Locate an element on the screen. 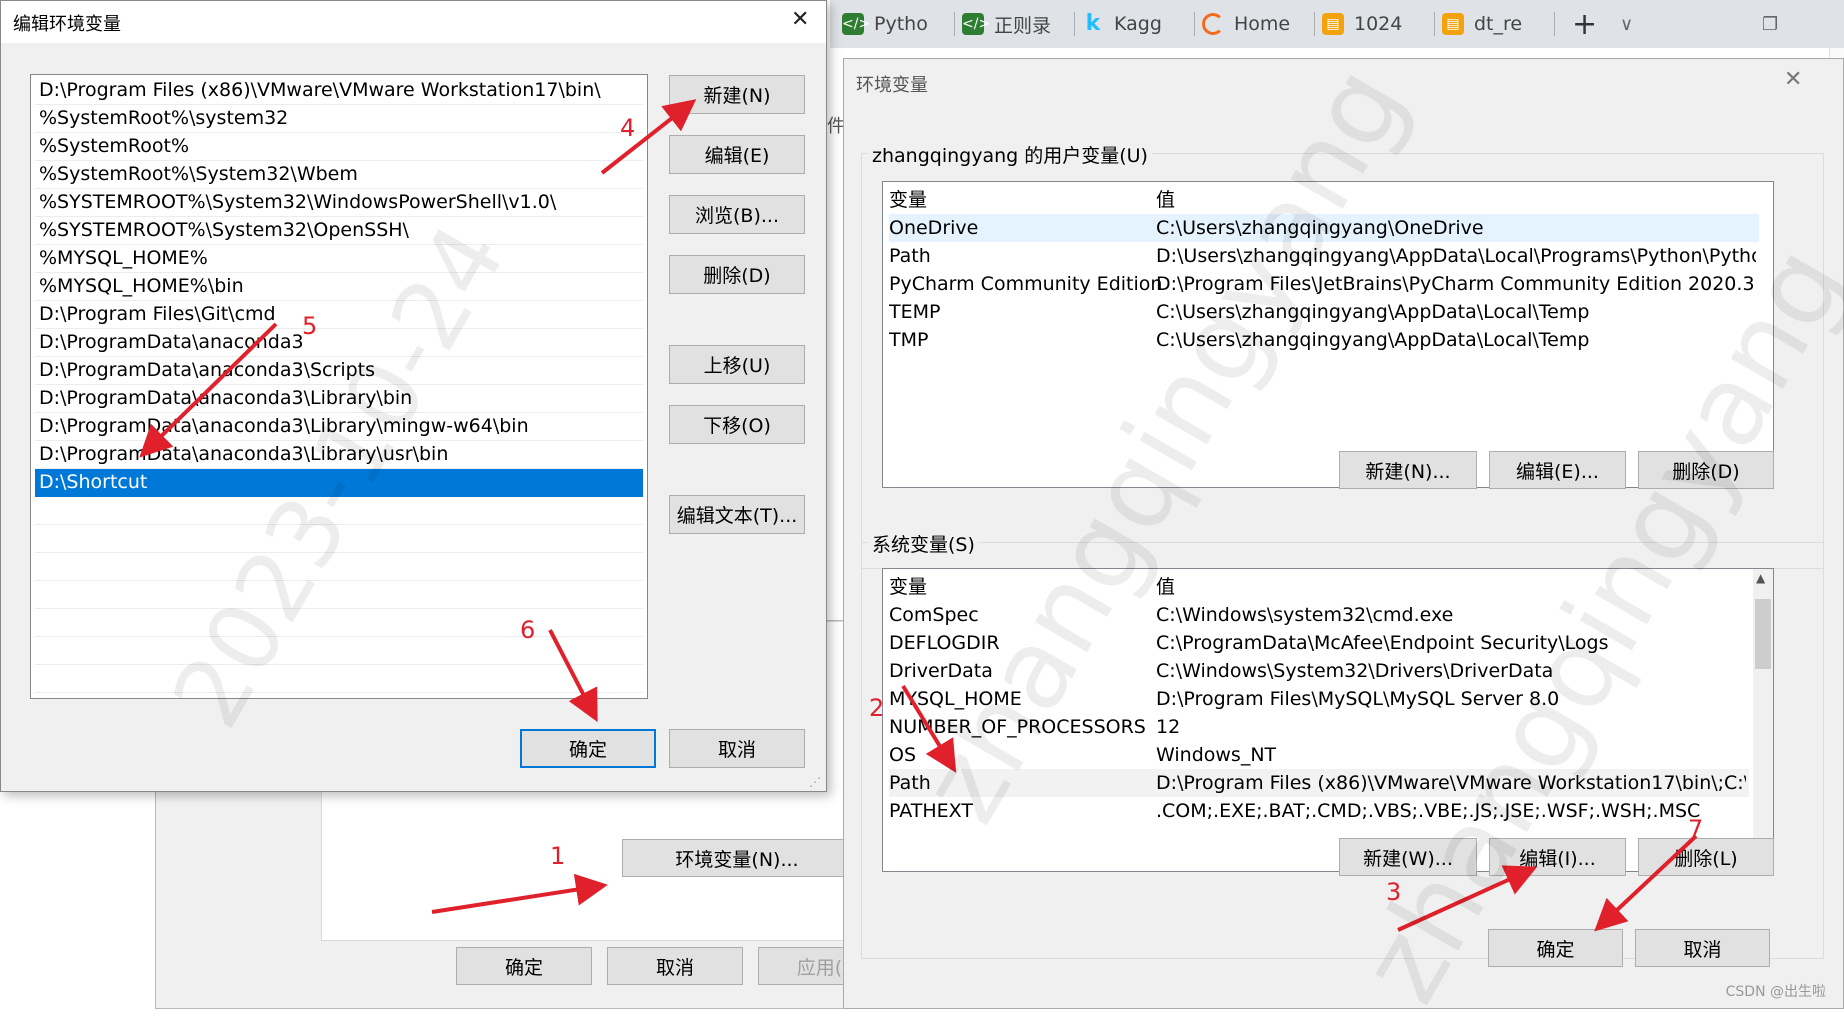 This screenshot has height=1023, width=1844. source-credit: CSDN @出生啦 is located at coordinates (1775, 992).